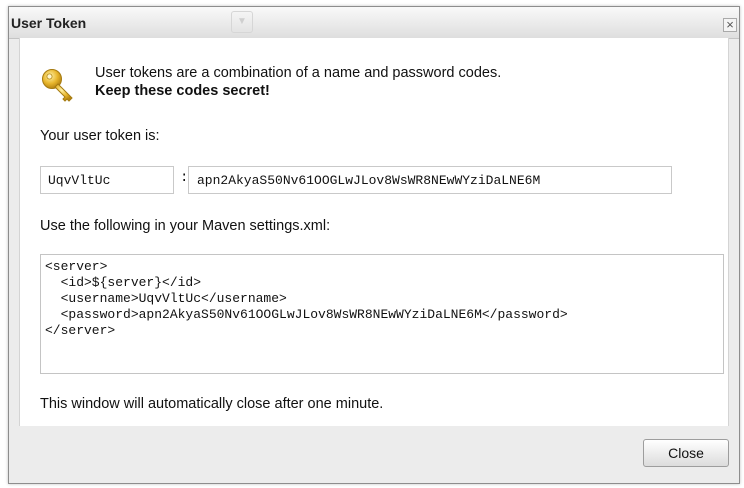 Image resolution: width=744 pixels, height=488 pixels. Describe the element at coordinates (80, 330) in the screenshot. I see `xml-line: </server>` at that location.